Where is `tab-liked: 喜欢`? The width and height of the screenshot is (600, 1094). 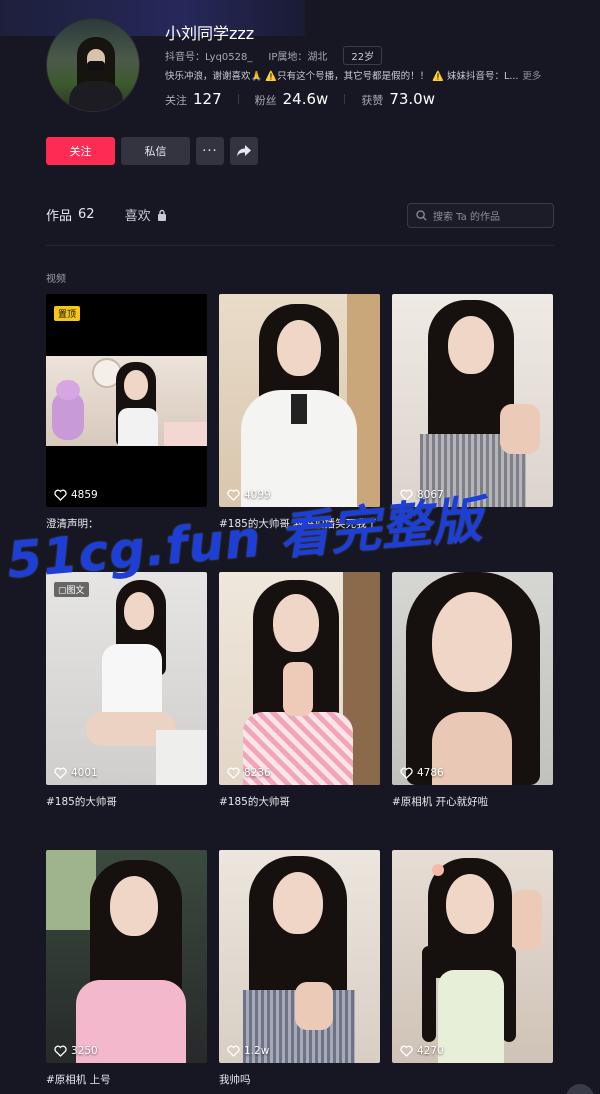 tab-liked: 喜欢 is located at coordinates (146, 214).